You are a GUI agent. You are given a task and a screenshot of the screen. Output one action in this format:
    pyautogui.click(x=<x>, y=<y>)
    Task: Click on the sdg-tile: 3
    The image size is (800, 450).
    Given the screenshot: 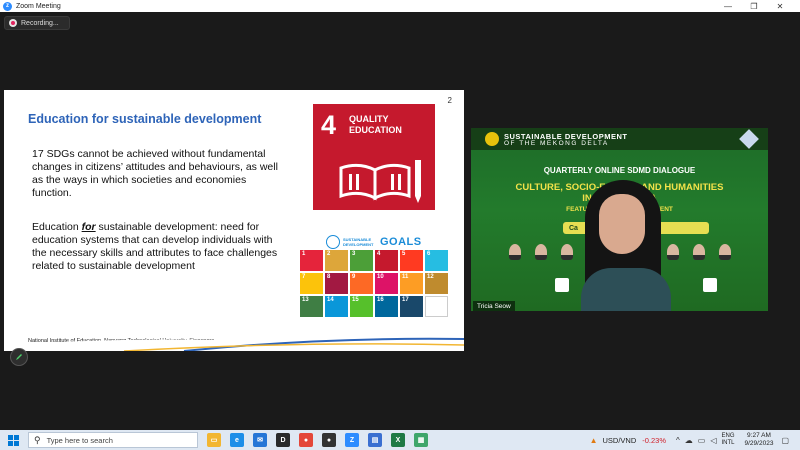 What is the action you would take?
    pyautogui.click(x=361, y=260)
    